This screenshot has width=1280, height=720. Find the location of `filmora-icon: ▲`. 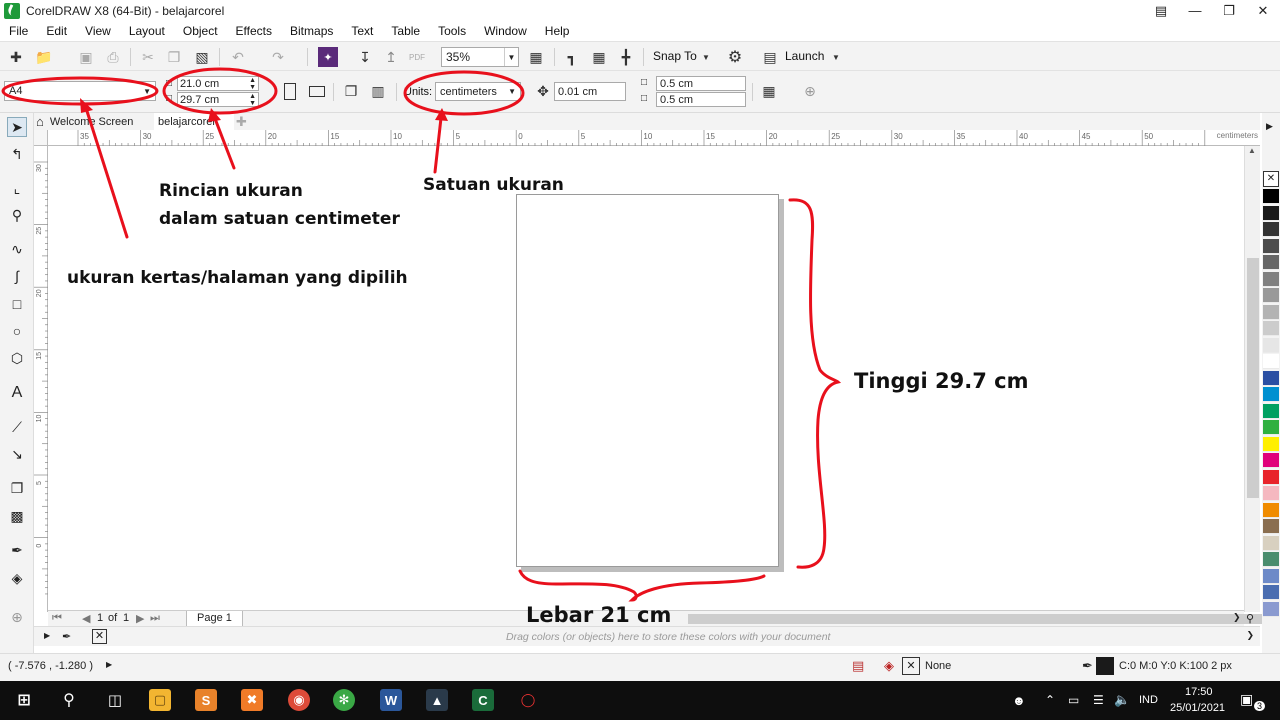

filmora-icon: ▲ is located at coordinates (437, 700).